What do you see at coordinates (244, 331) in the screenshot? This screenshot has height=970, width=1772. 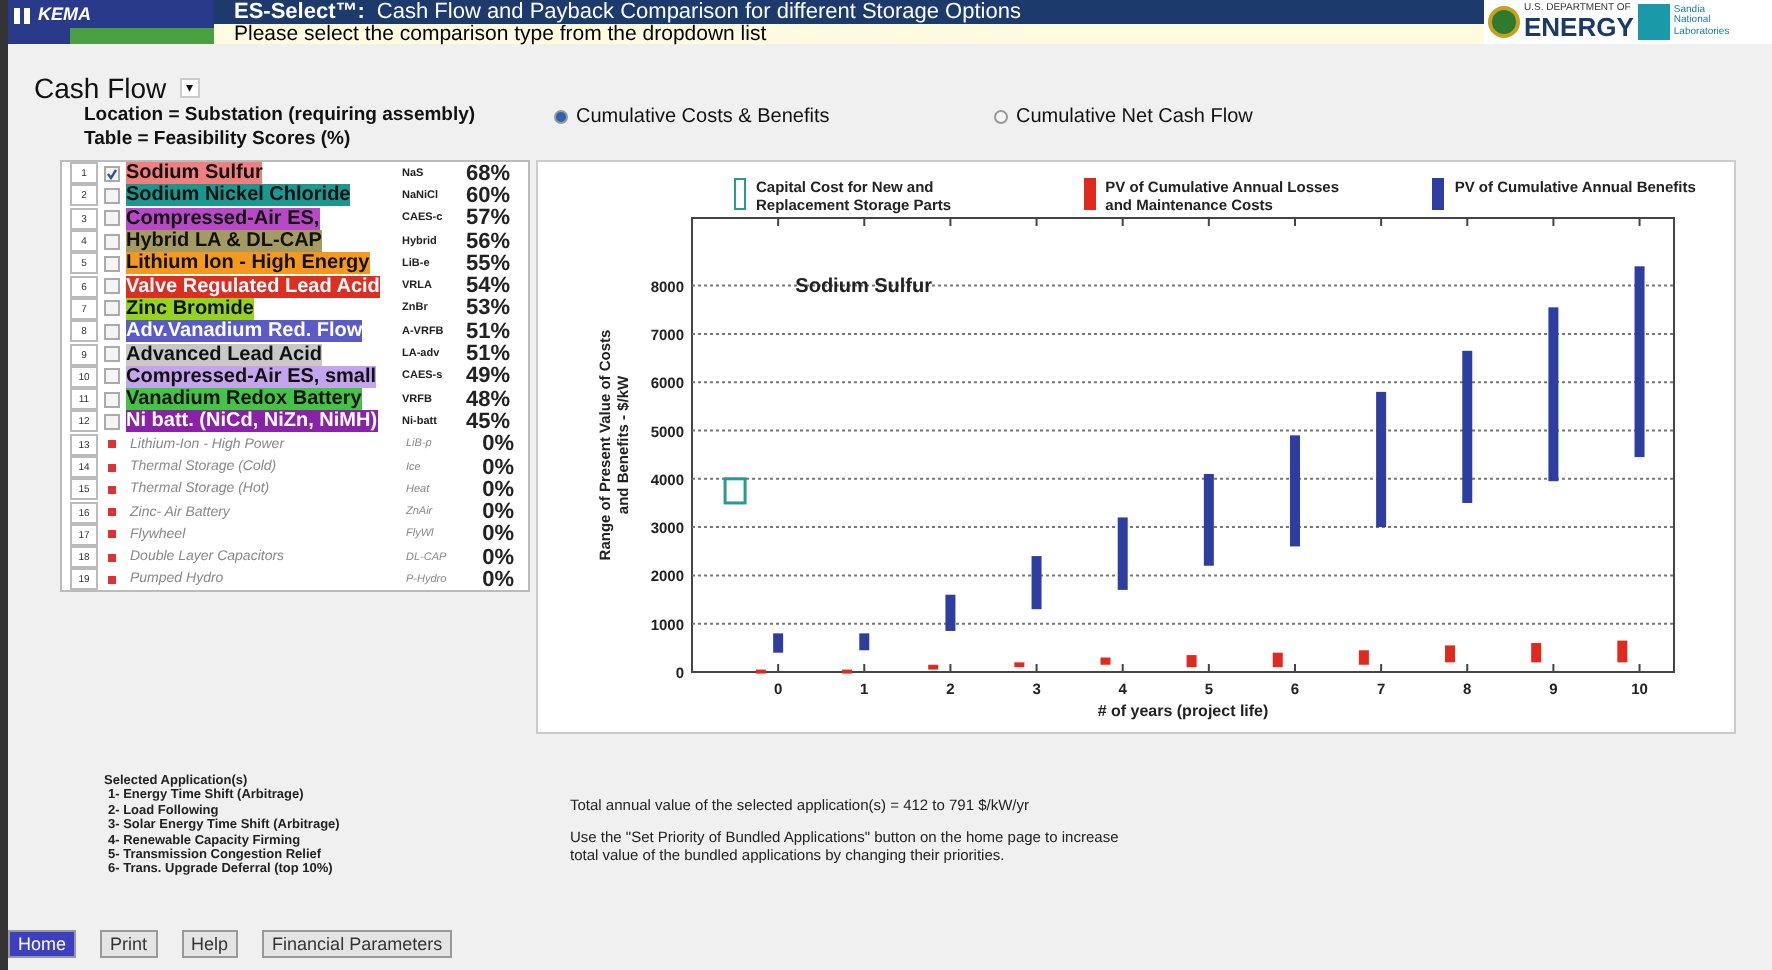 I see `technology-name: Adv.Vanadium Red. Flow` at bounding box center [244, 331].